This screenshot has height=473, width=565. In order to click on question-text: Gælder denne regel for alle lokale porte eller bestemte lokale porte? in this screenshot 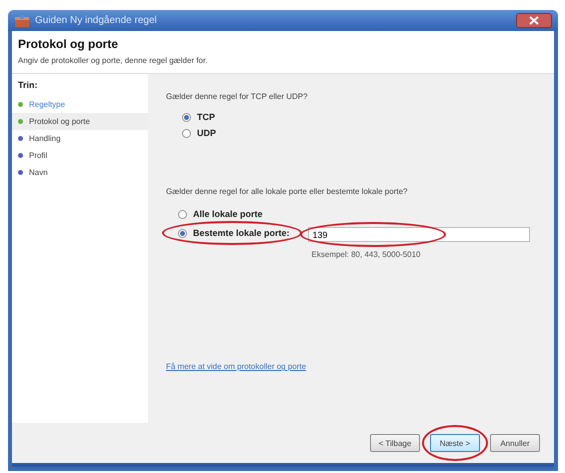, I will do `click(287, 191)`.